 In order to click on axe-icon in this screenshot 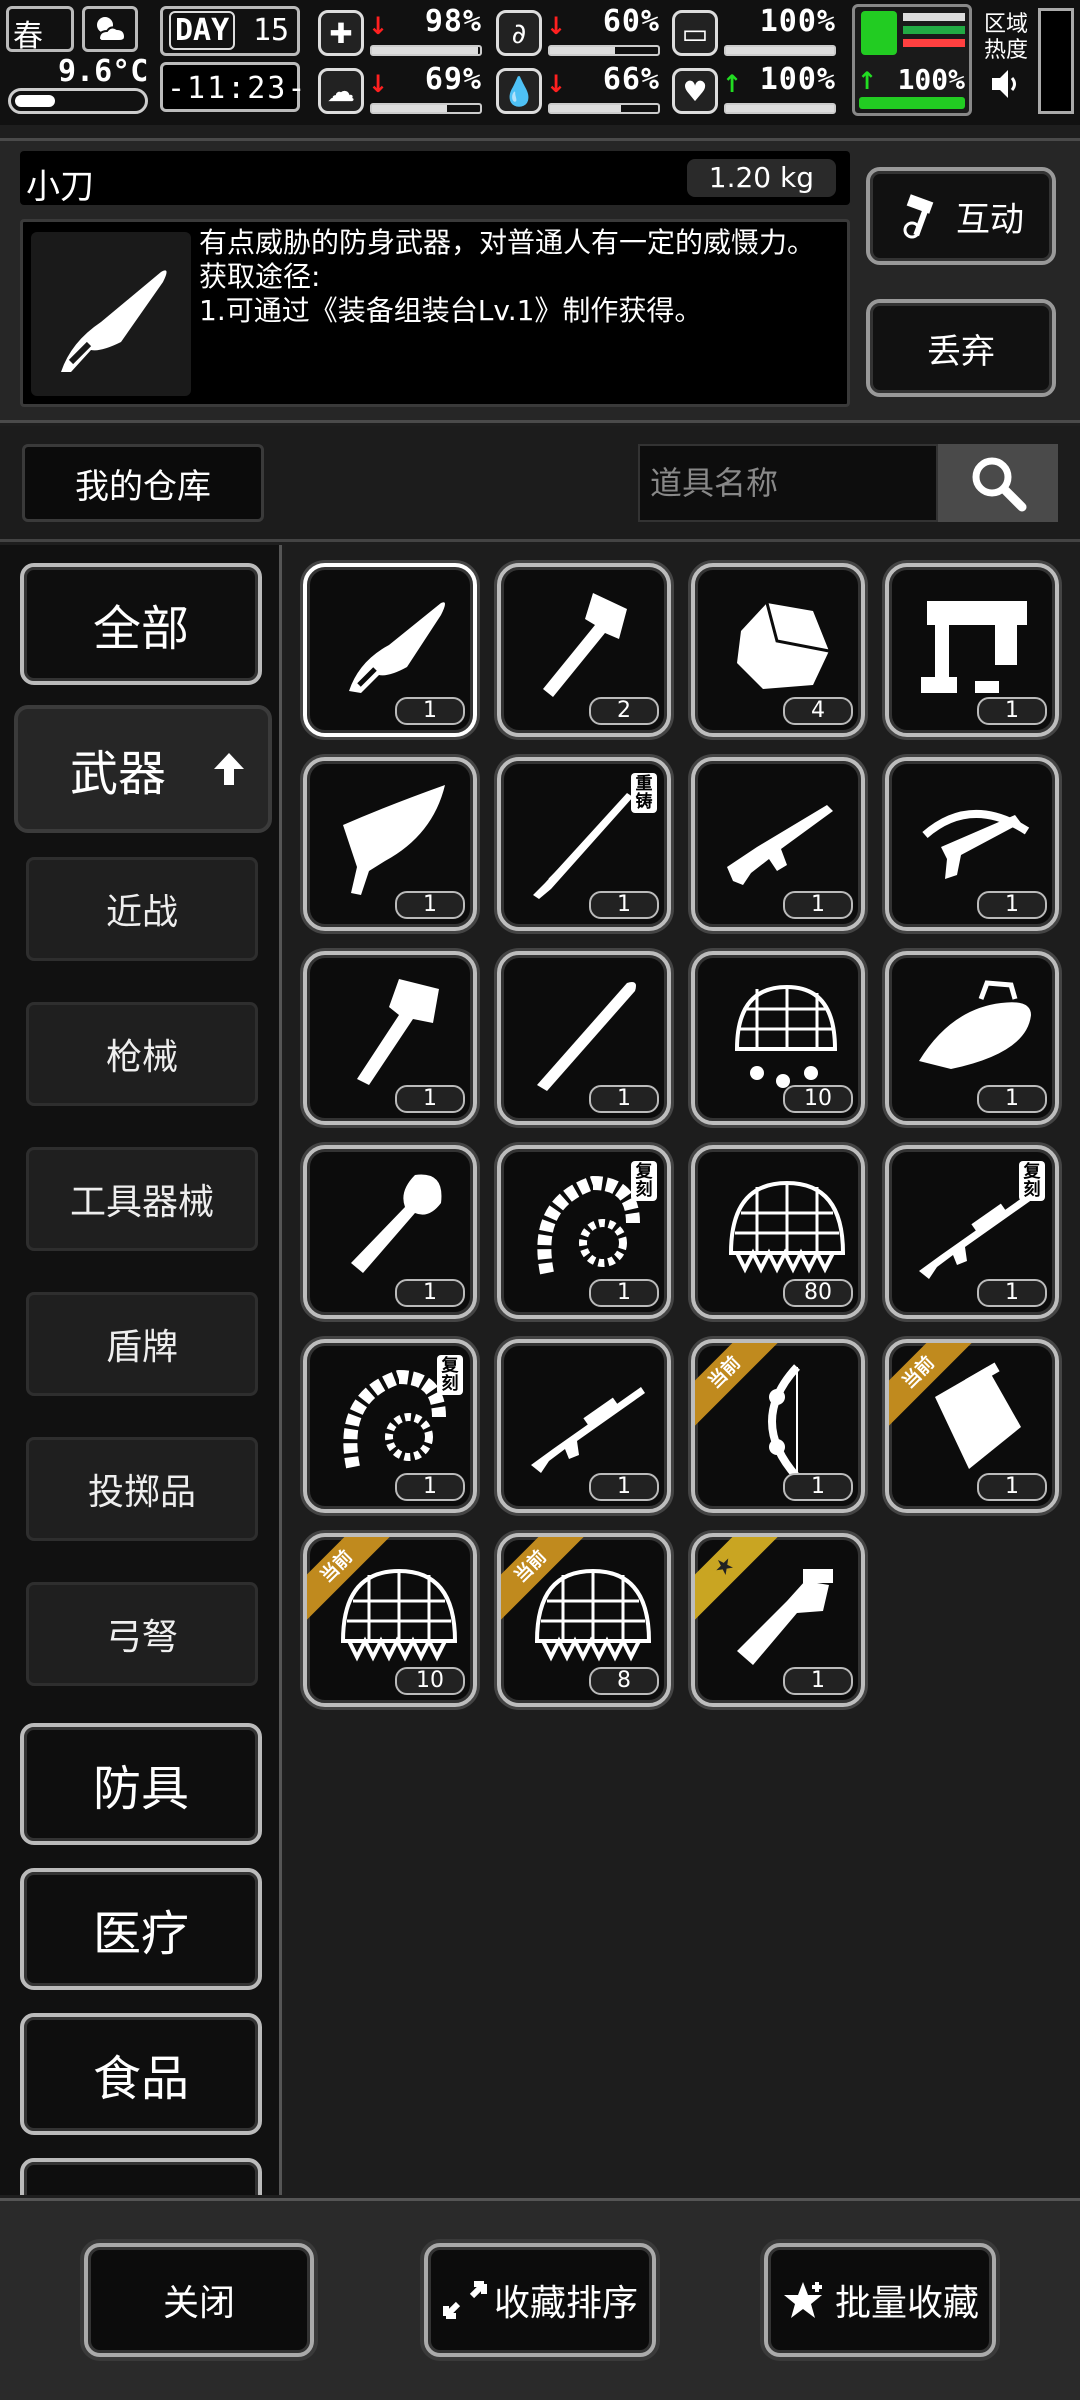, I will do `click(585, 645)`.